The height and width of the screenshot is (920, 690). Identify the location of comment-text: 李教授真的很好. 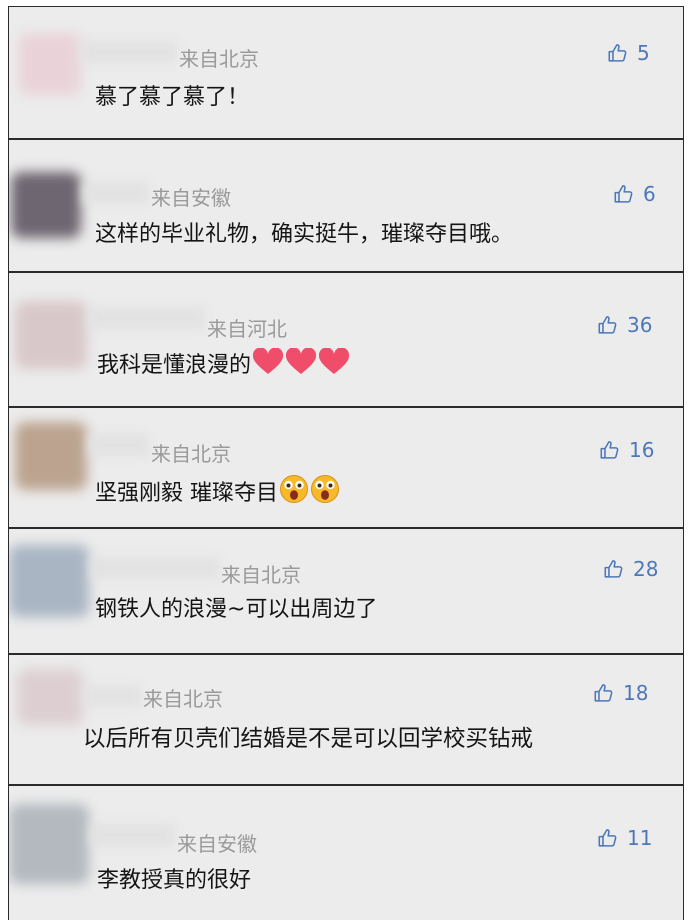
(174, 880).